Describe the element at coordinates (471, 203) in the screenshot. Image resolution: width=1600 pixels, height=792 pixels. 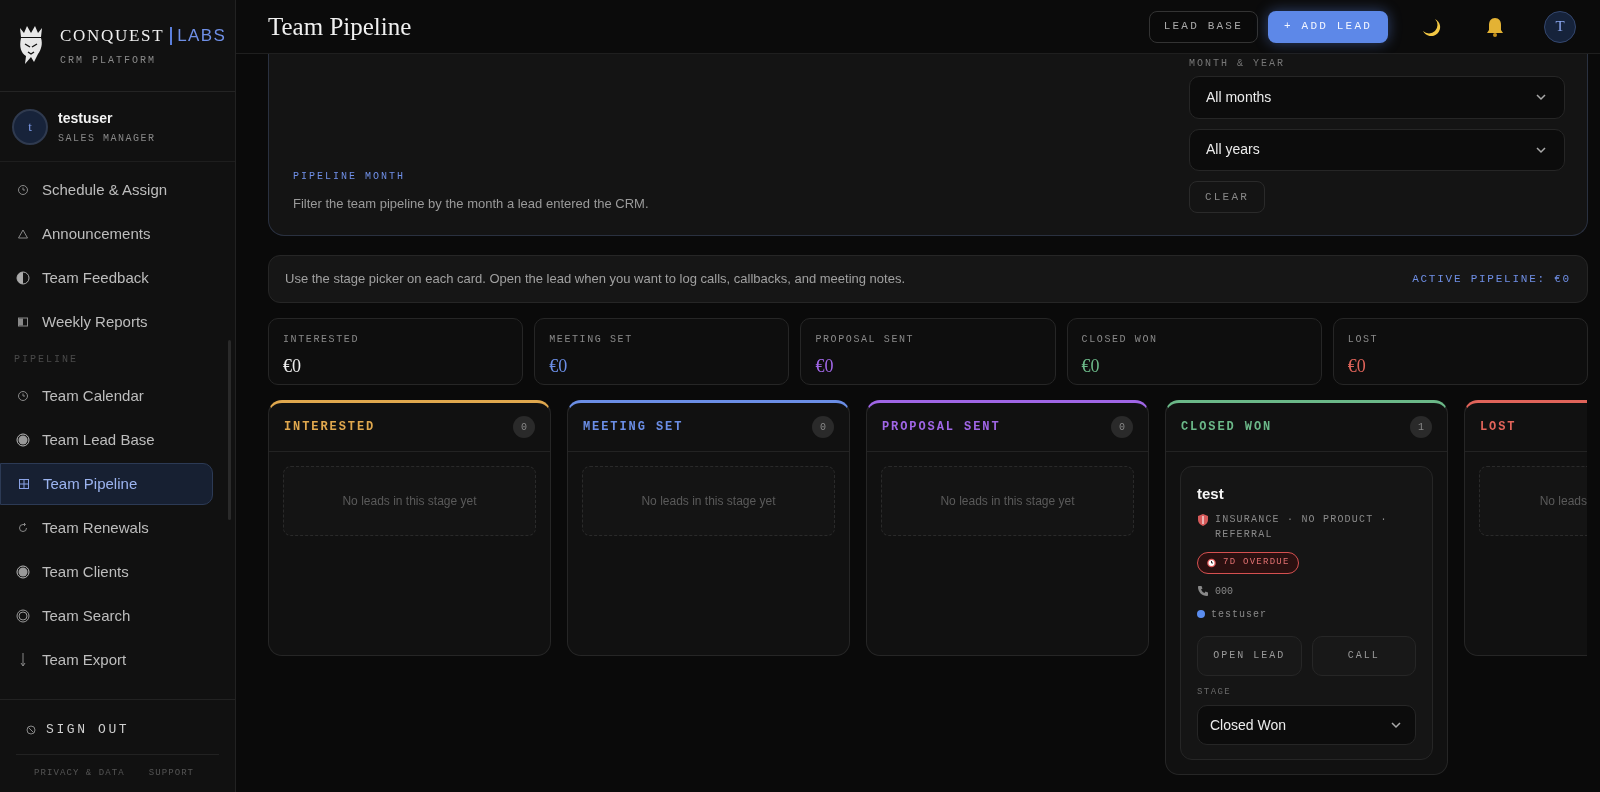
I see `filter-description: Filter the team pipeline by the month a lead entered the CRM.` at that location.